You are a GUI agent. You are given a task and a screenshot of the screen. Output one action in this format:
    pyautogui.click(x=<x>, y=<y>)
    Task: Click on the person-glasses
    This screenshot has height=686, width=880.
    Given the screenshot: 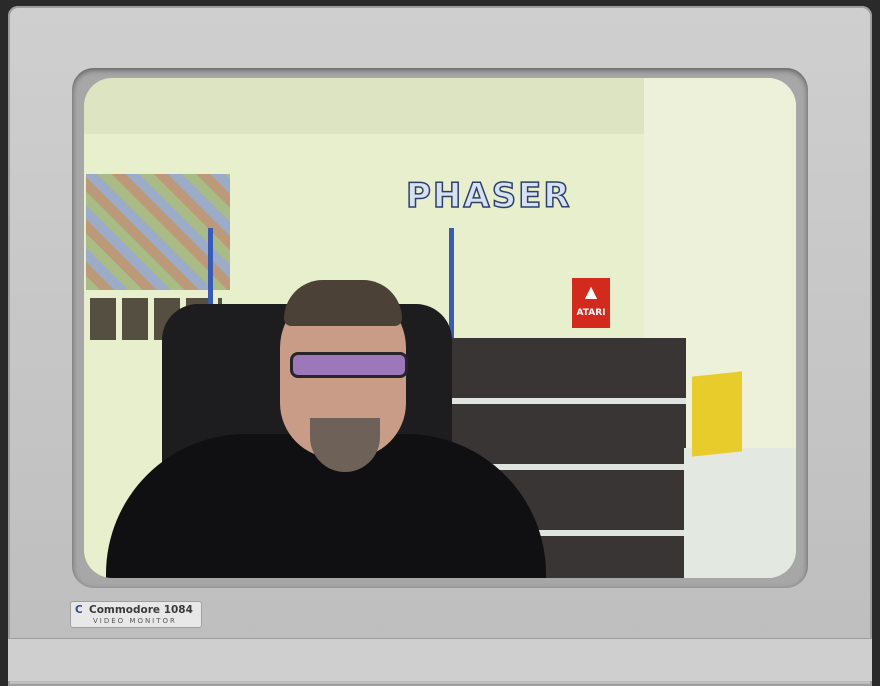 What is the action you would take?
    pyautogui.click(x=349, y=365)
    